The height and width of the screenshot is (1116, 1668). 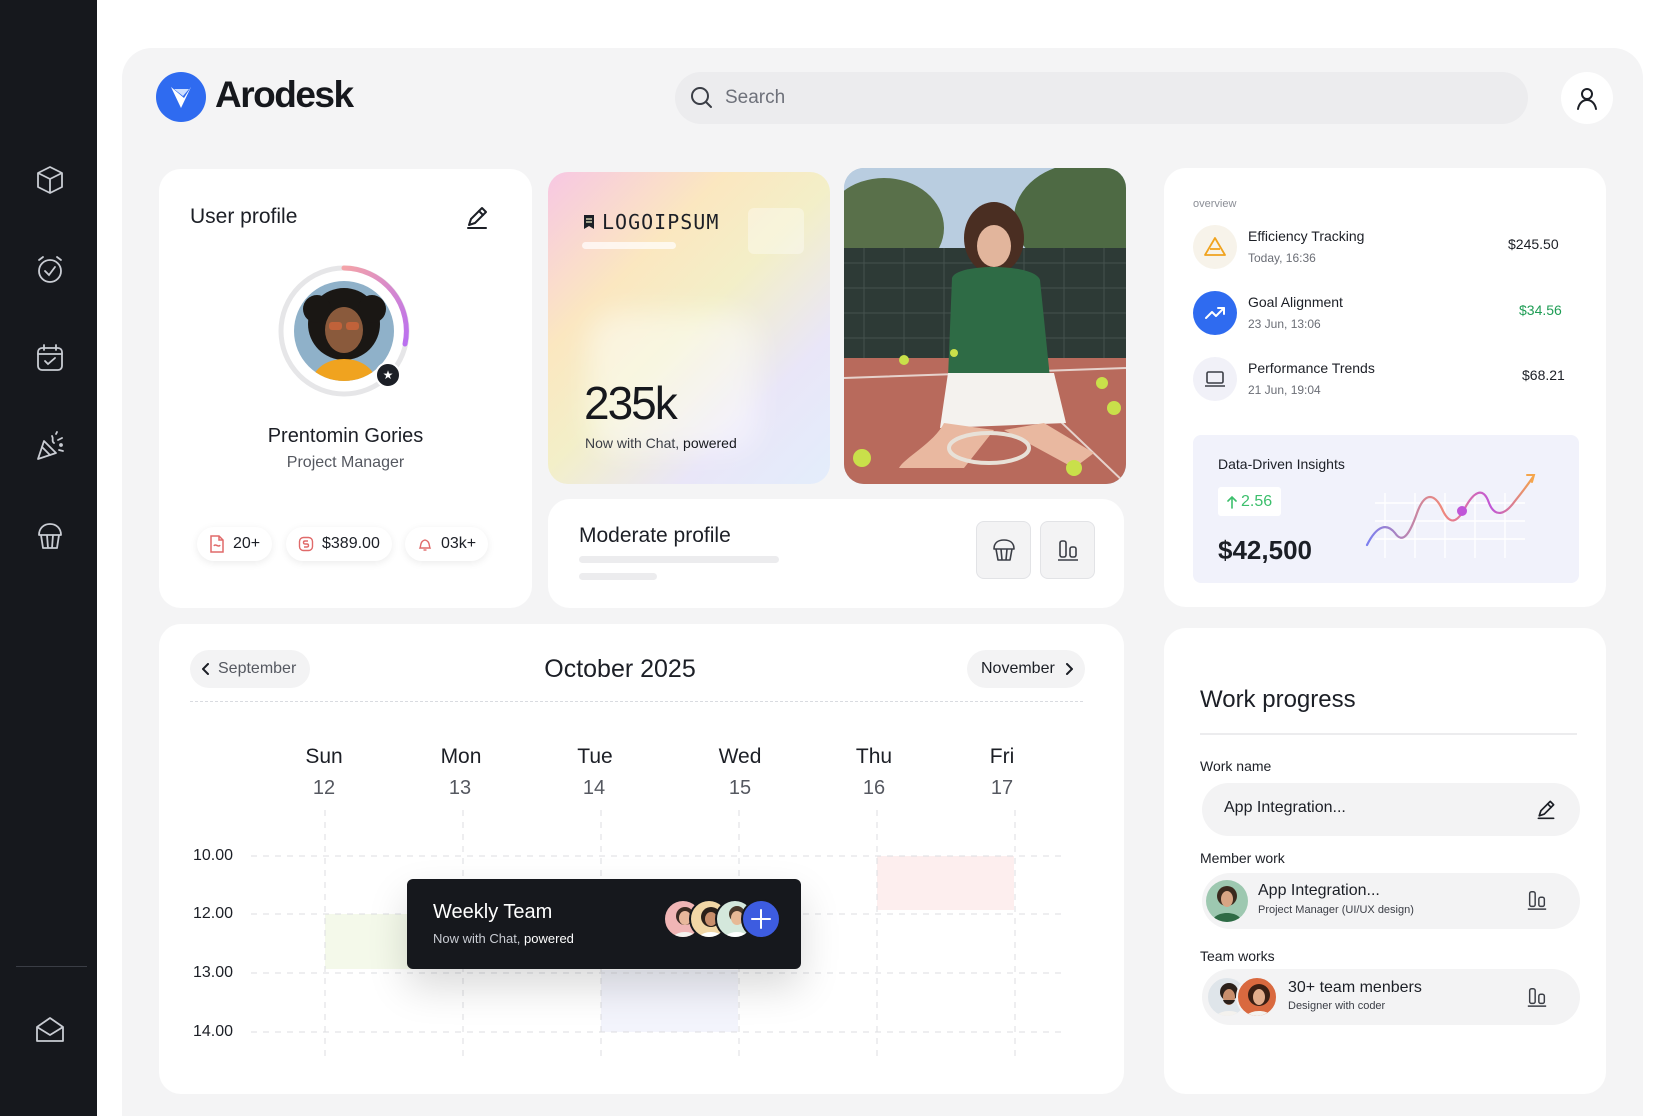 What do you see at coordinates (594, 788) in the screenshot?
I see `day-number: 14` at bounding box center [594, 788].